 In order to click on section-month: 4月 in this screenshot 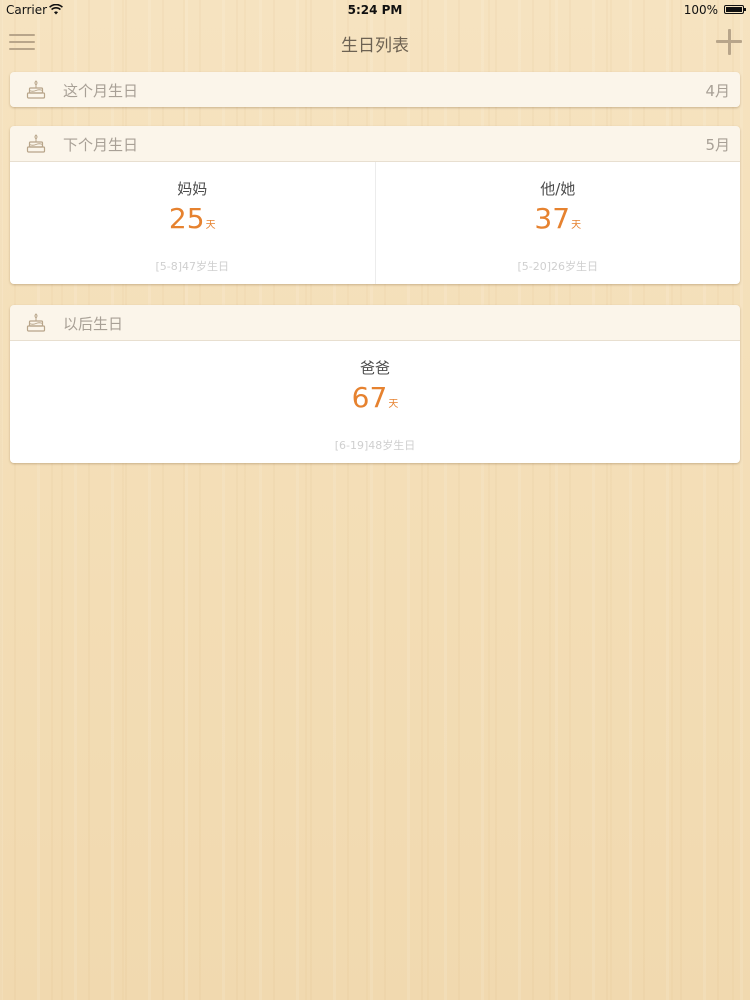, I will do `click(717, 91)`.